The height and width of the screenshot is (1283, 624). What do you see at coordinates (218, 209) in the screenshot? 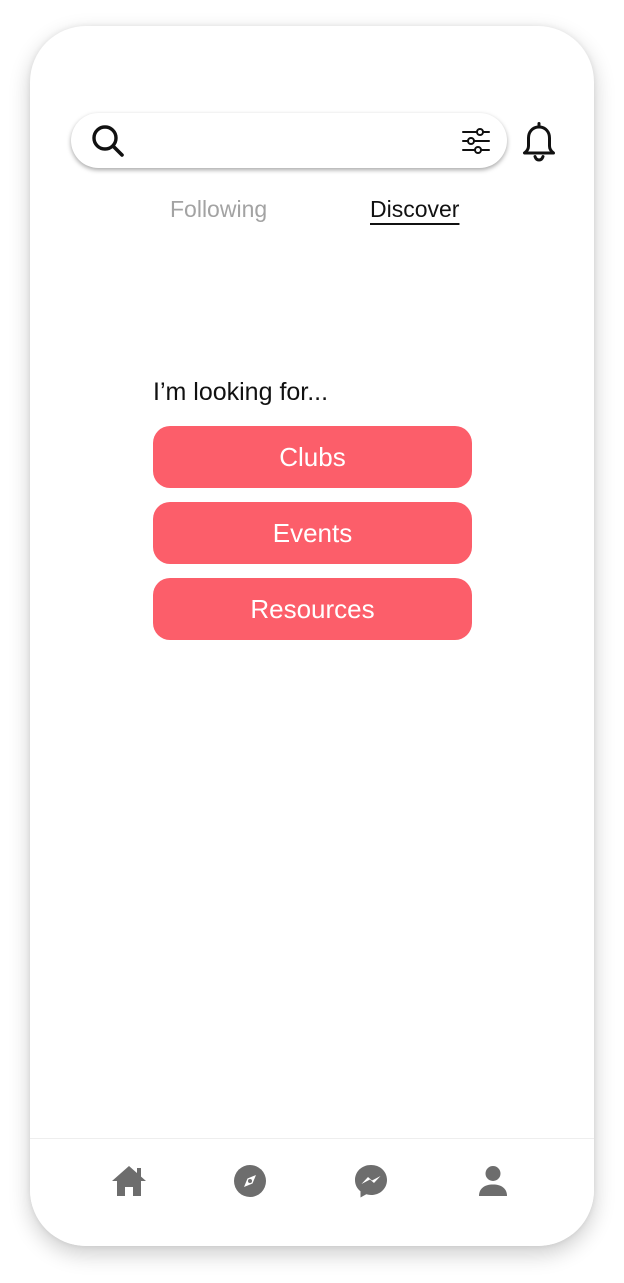
I see `tab-following: Following` at bounding box center [218, 209].